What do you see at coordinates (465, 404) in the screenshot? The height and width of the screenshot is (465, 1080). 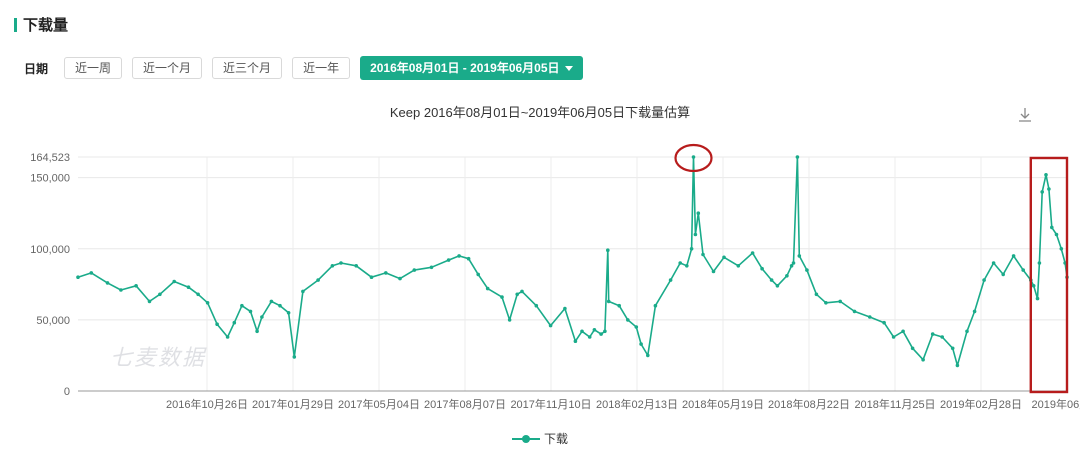 I see `x-tick-label: 2017年08月07日` at bounding box center [465, 404].